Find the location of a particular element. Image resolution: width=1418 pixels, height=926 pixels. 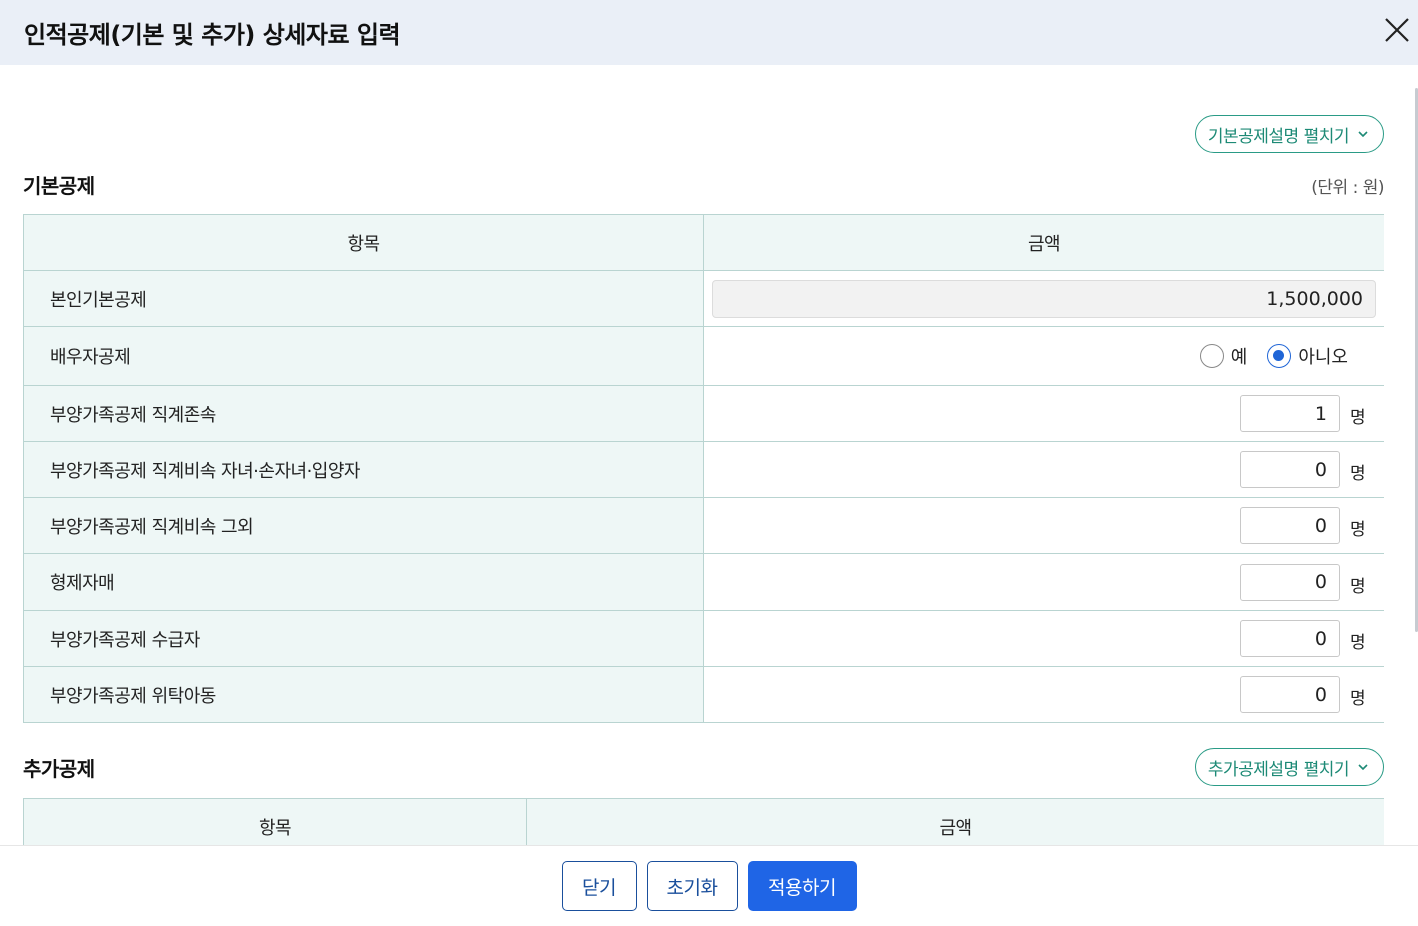

table-row: 부양가족공제 직계비속 자녀·손자녀·입양자 명 is located at coordinates (703, 469).